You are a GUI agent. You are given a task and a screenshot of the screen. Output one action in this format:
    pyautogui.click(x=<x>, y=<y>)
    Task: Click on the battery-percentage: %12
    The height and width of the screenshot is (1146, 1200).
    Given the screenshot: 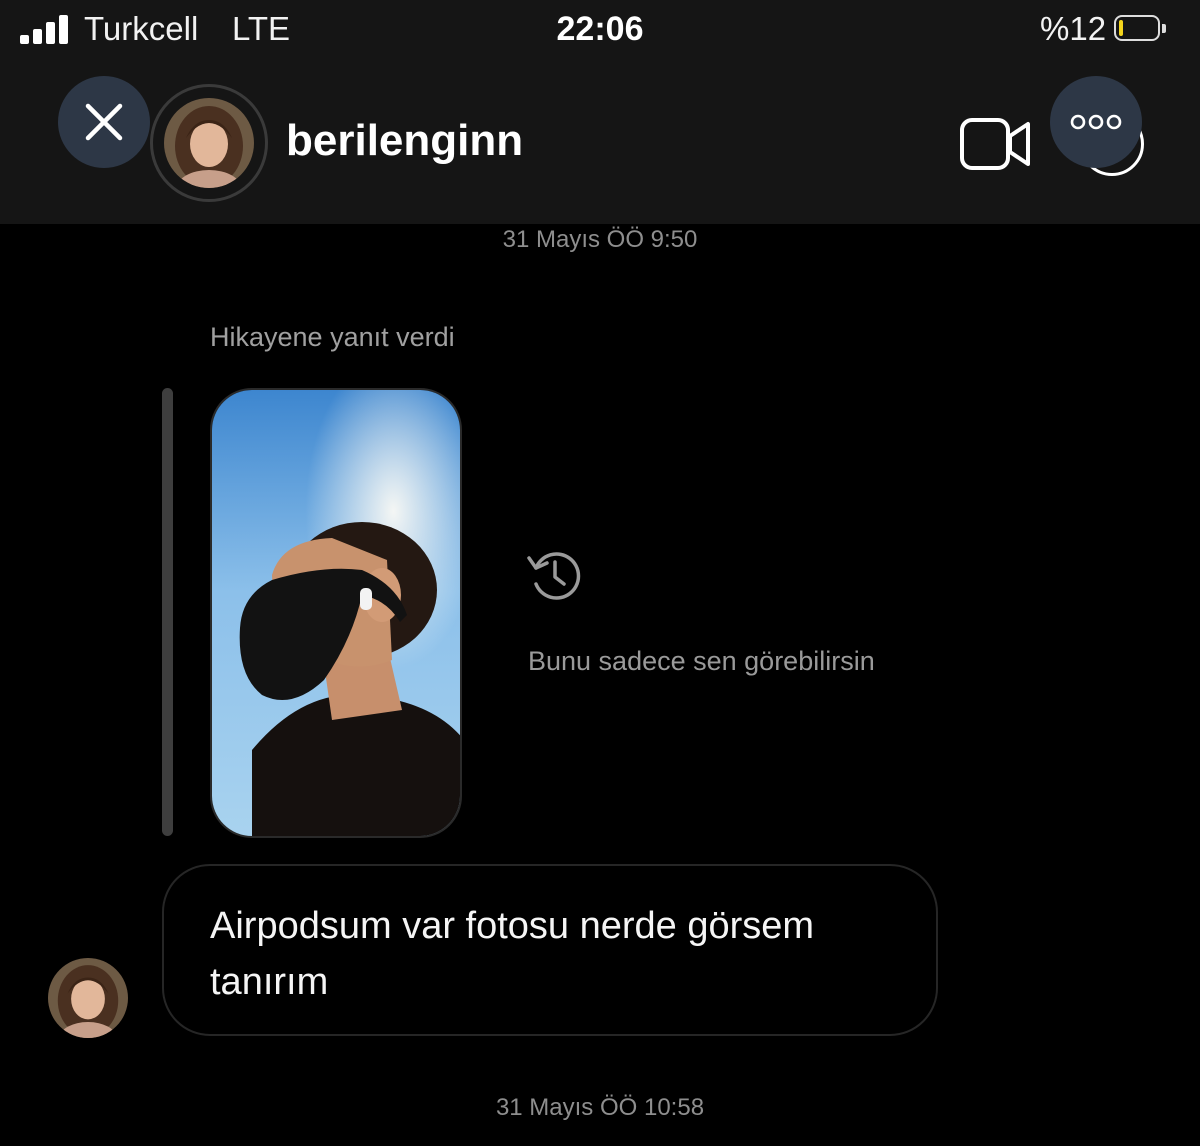 What is the action you would take?
    pyautogui.click(x=1073, y=28)
    